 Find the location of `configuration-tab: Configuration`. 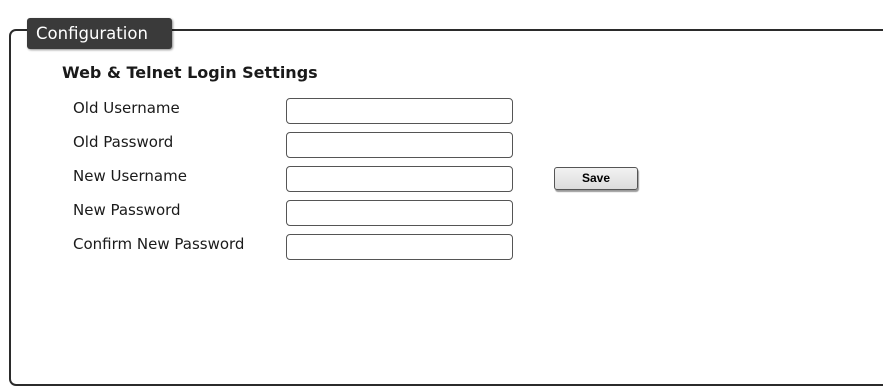

configuration-tab: Configuration is located at coordinates (99, 33).